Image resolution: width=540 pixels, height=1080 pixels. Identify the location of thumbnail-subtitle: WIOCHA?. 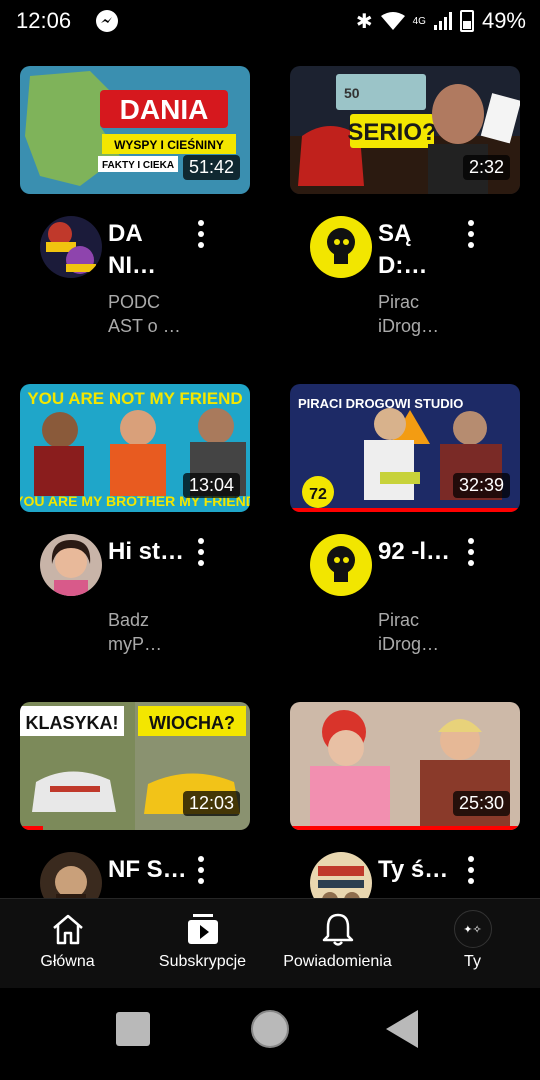
(192, 723).